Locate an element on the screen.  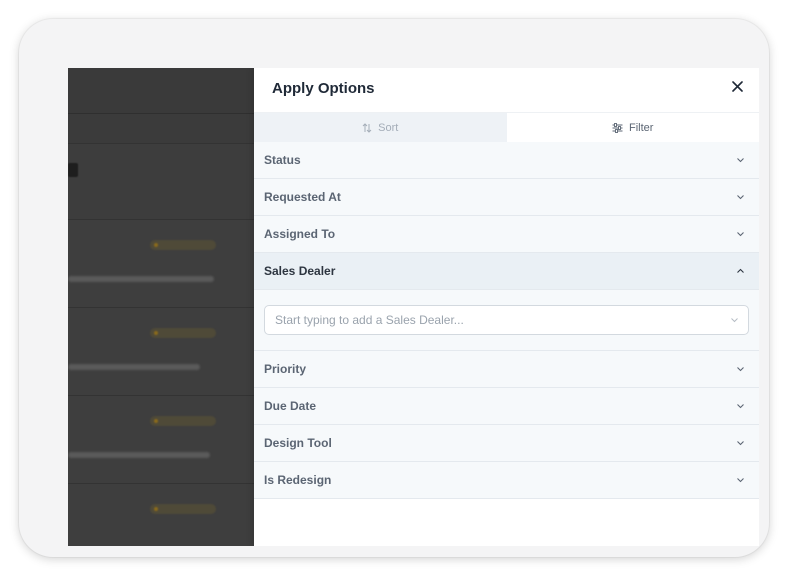
tab-sort: Sort is located at coordinates (380, 127).